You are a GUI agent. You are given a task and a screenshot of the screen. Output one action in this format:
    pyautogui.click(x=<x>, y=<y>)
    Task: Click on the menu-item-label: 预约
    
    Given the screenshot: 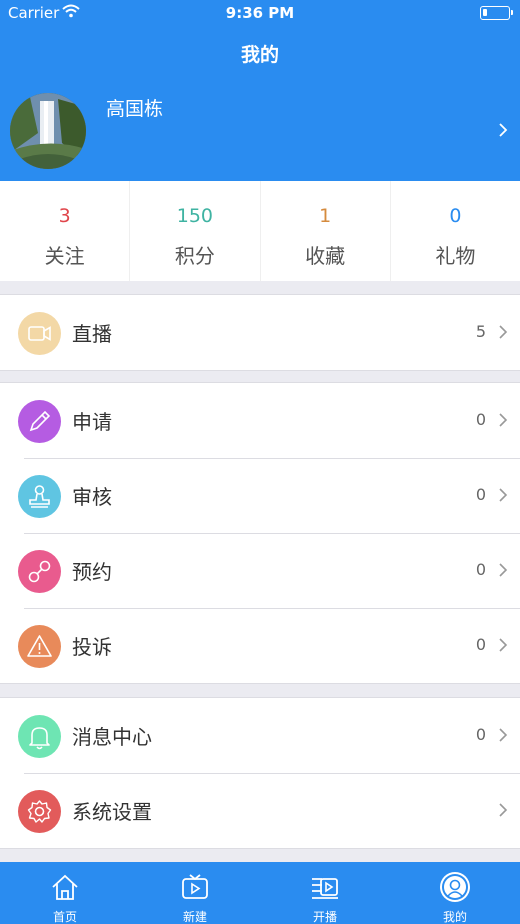 What is the action you would take?
    pyautogui.click(x=92, y=572)
    